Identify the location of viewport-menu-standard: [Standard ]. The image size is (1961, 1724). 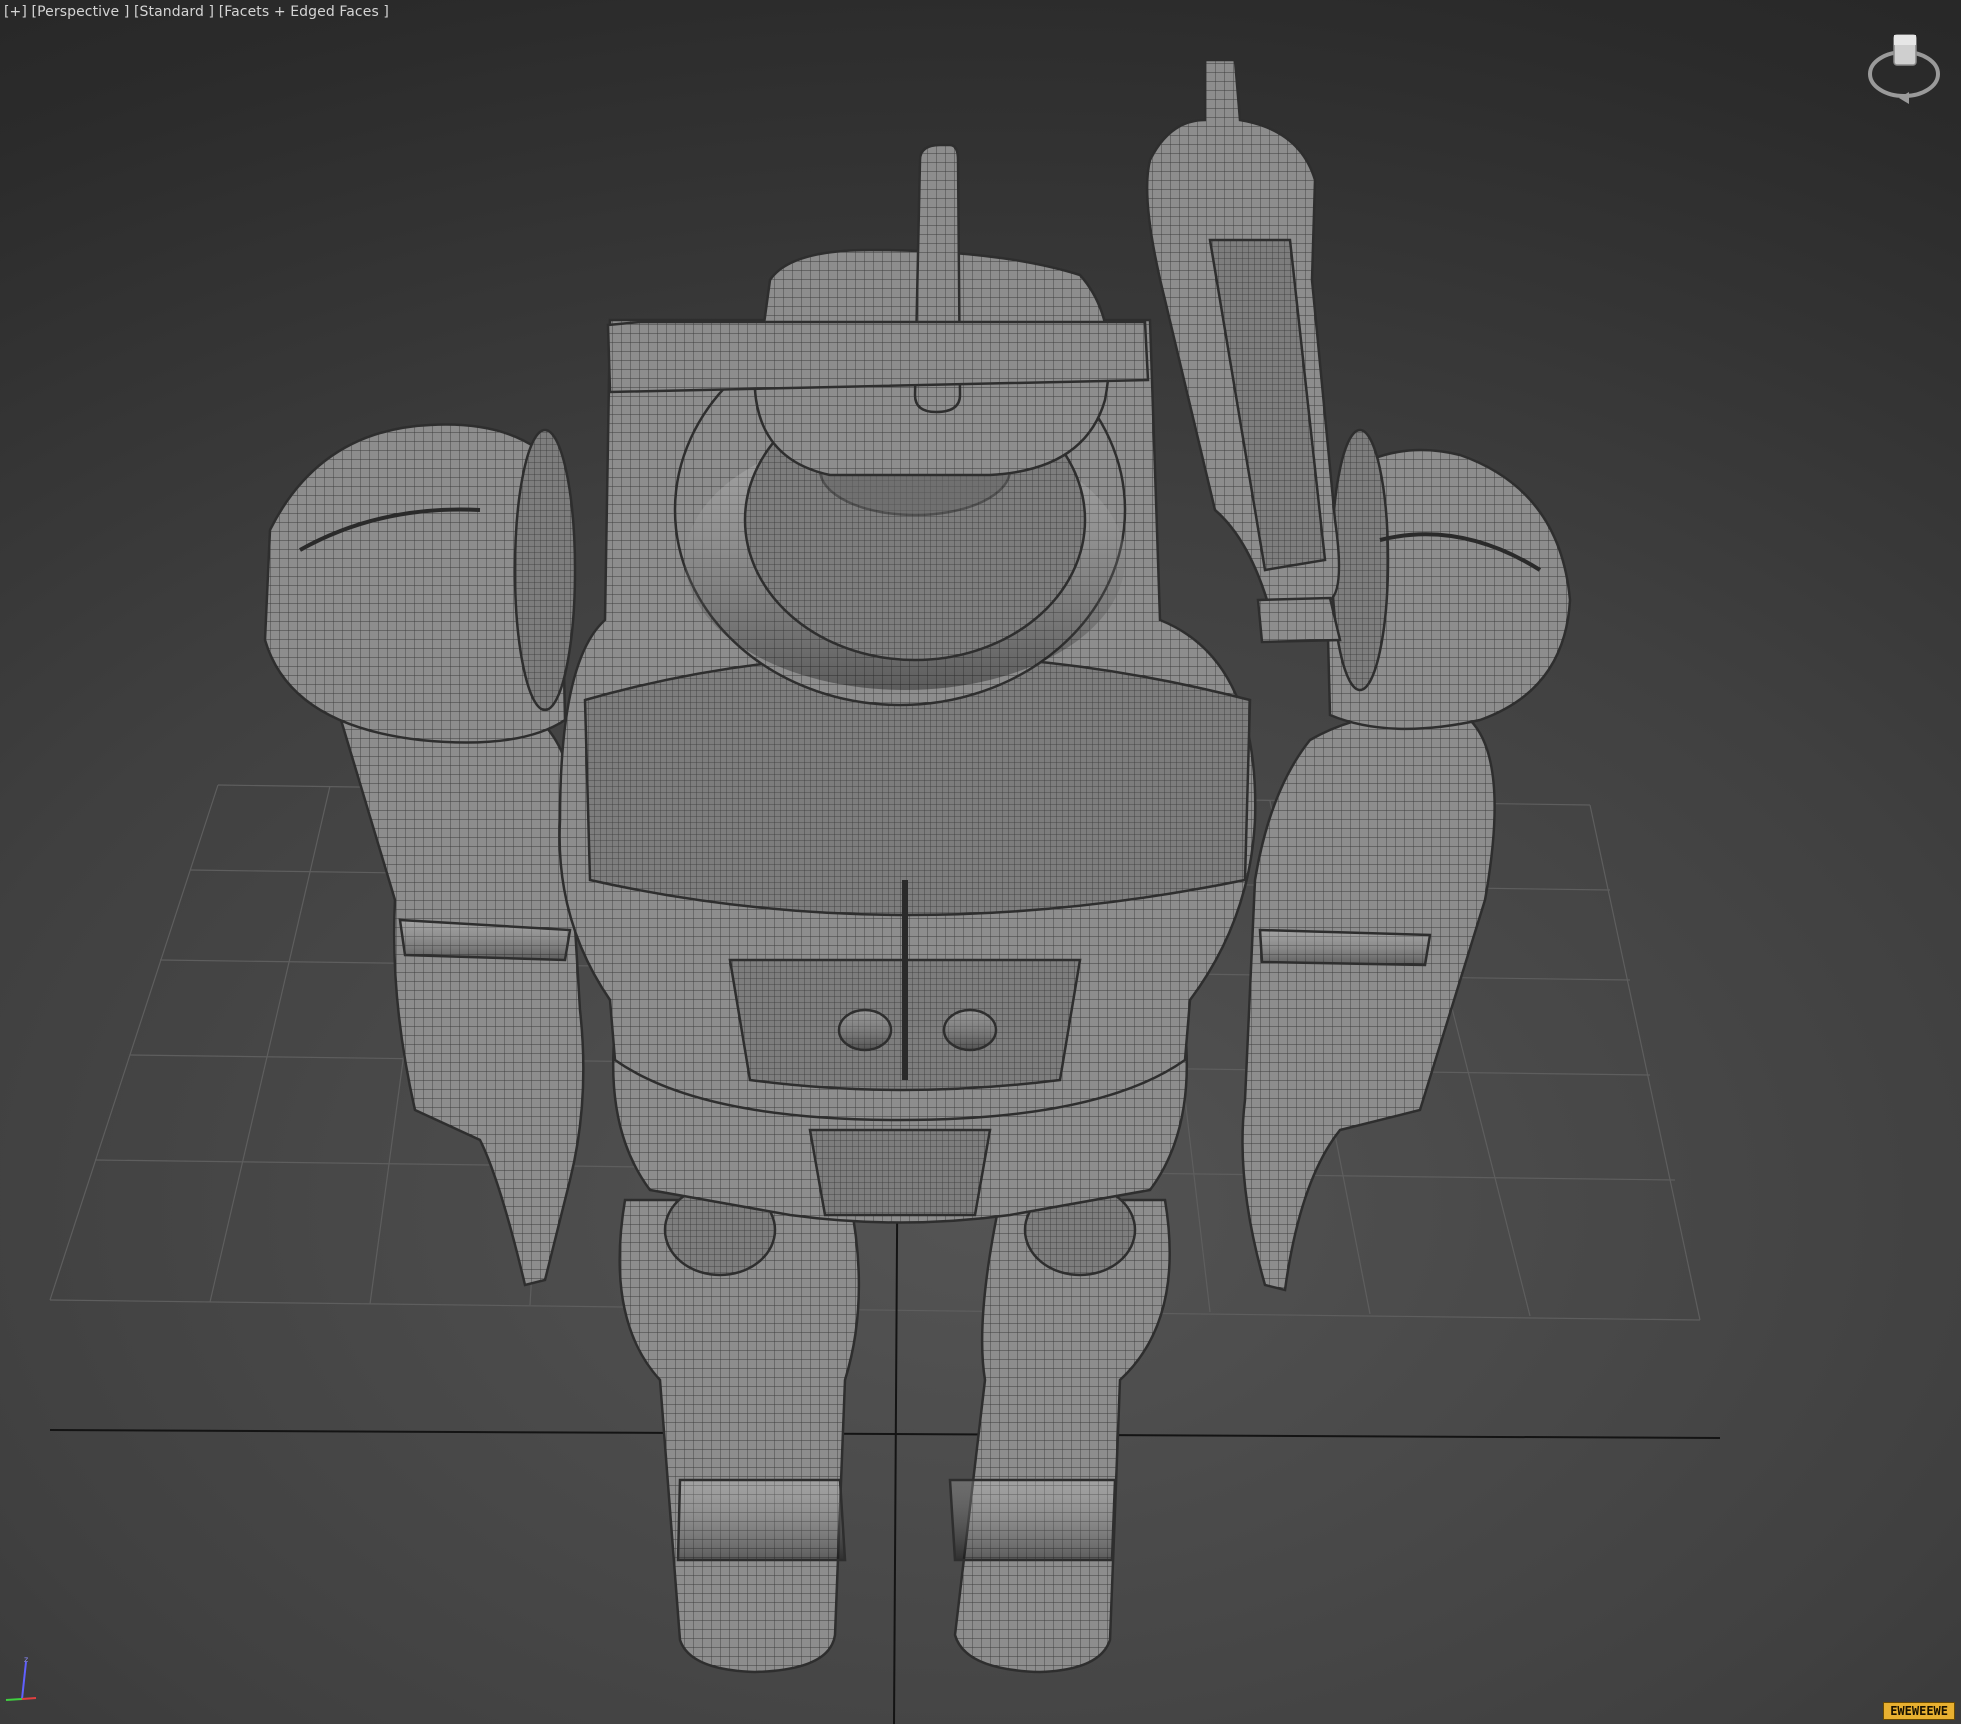
(174, 12).